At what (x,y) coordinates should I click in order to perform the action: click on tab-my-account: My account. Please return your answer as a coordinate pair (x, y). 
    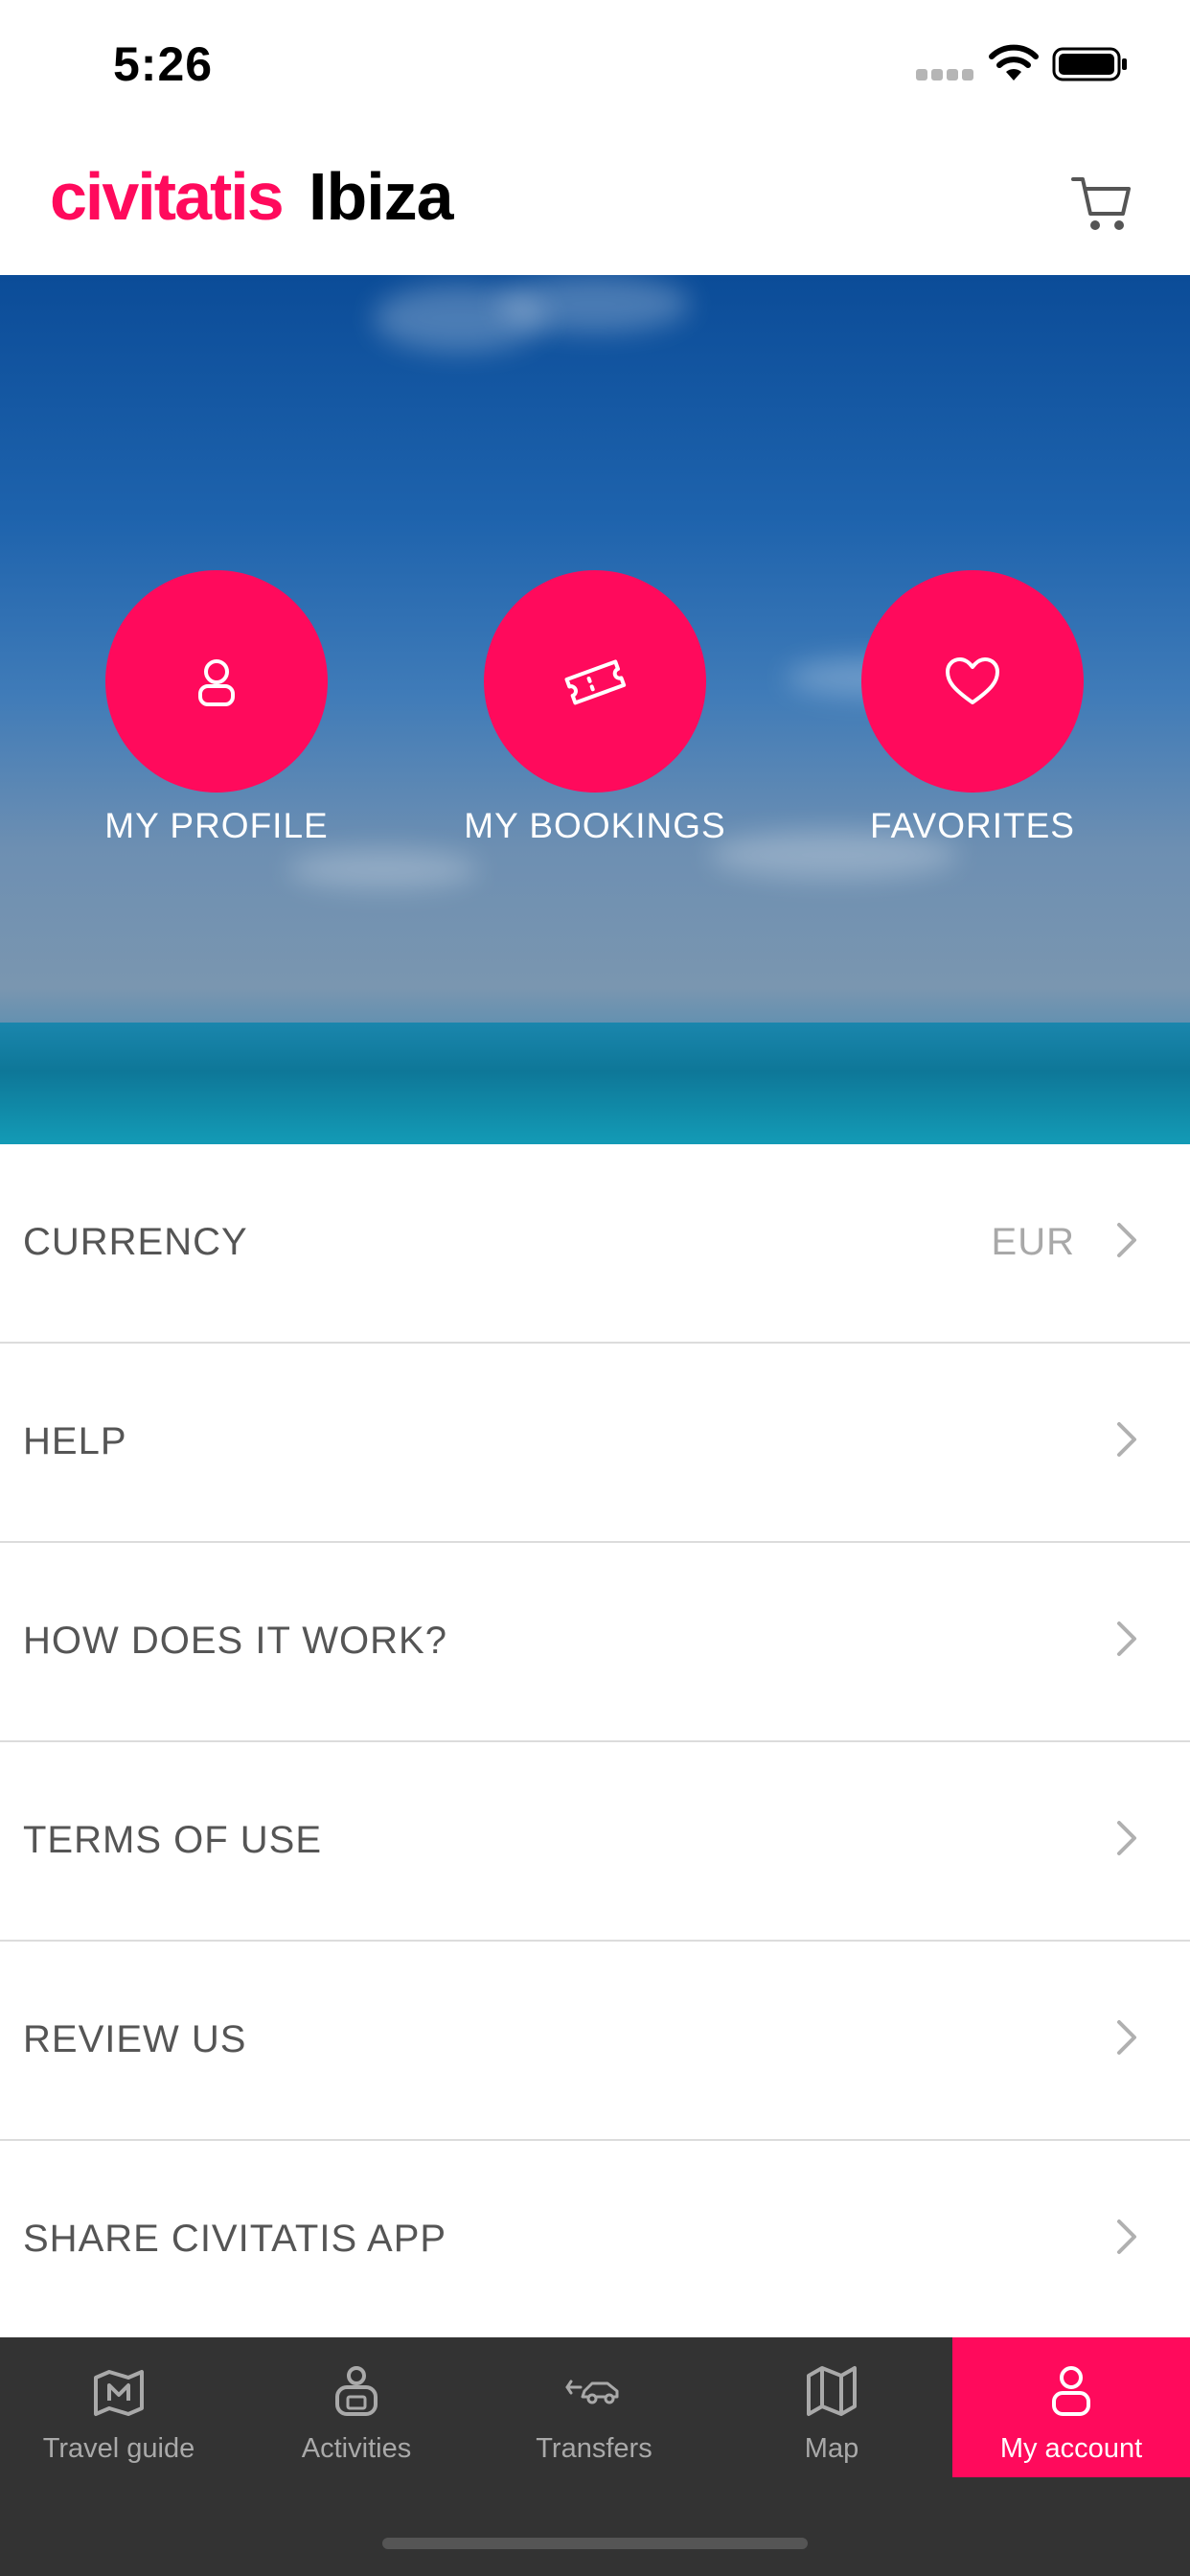
    Looking at the image, I should click on (1071, 2407).